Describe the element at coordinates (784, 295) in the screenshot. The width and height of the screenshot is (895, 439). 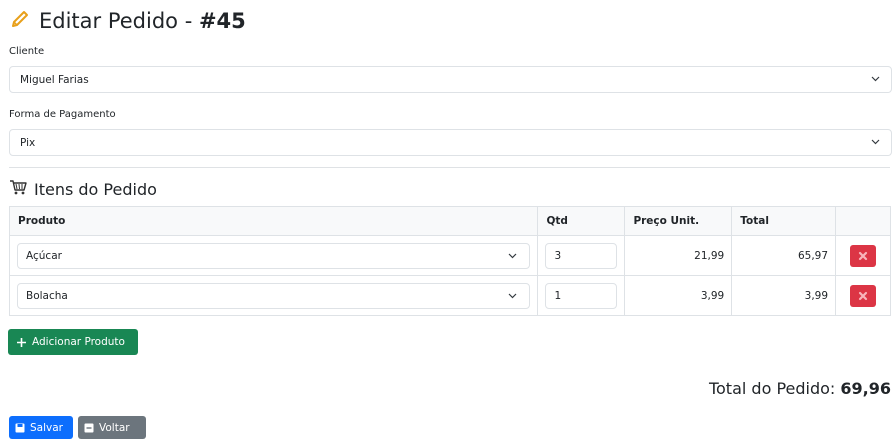
I see `line-total: 3,99` at that location.